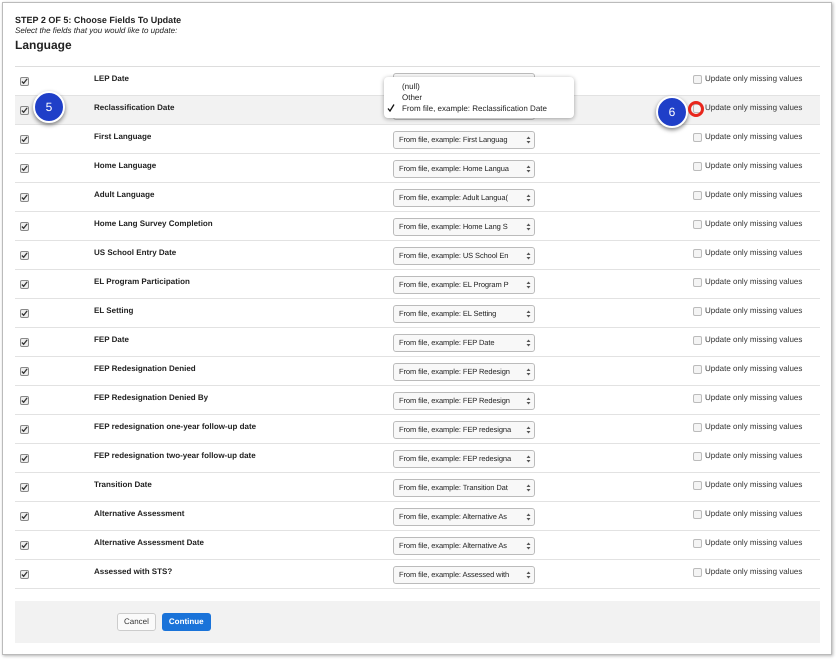  What do you see at coordinates (125, 165) in the screenshot?
I see `field-label: Home Language` at bounding box center [125, 165].